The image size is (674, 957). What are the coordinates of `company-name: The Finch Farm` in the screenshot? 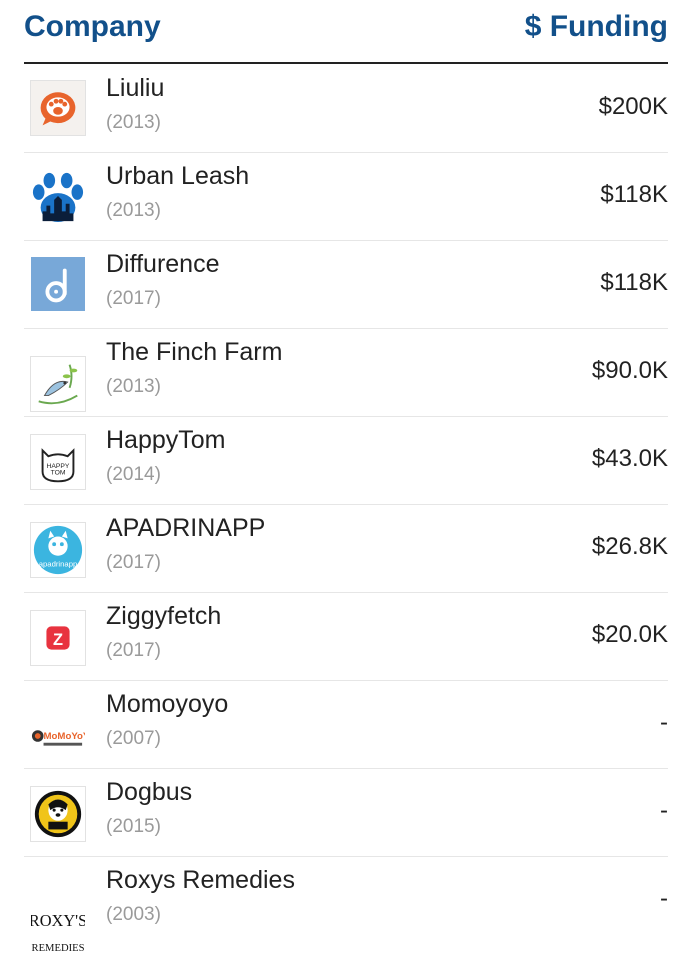 It's located at (194, 352).